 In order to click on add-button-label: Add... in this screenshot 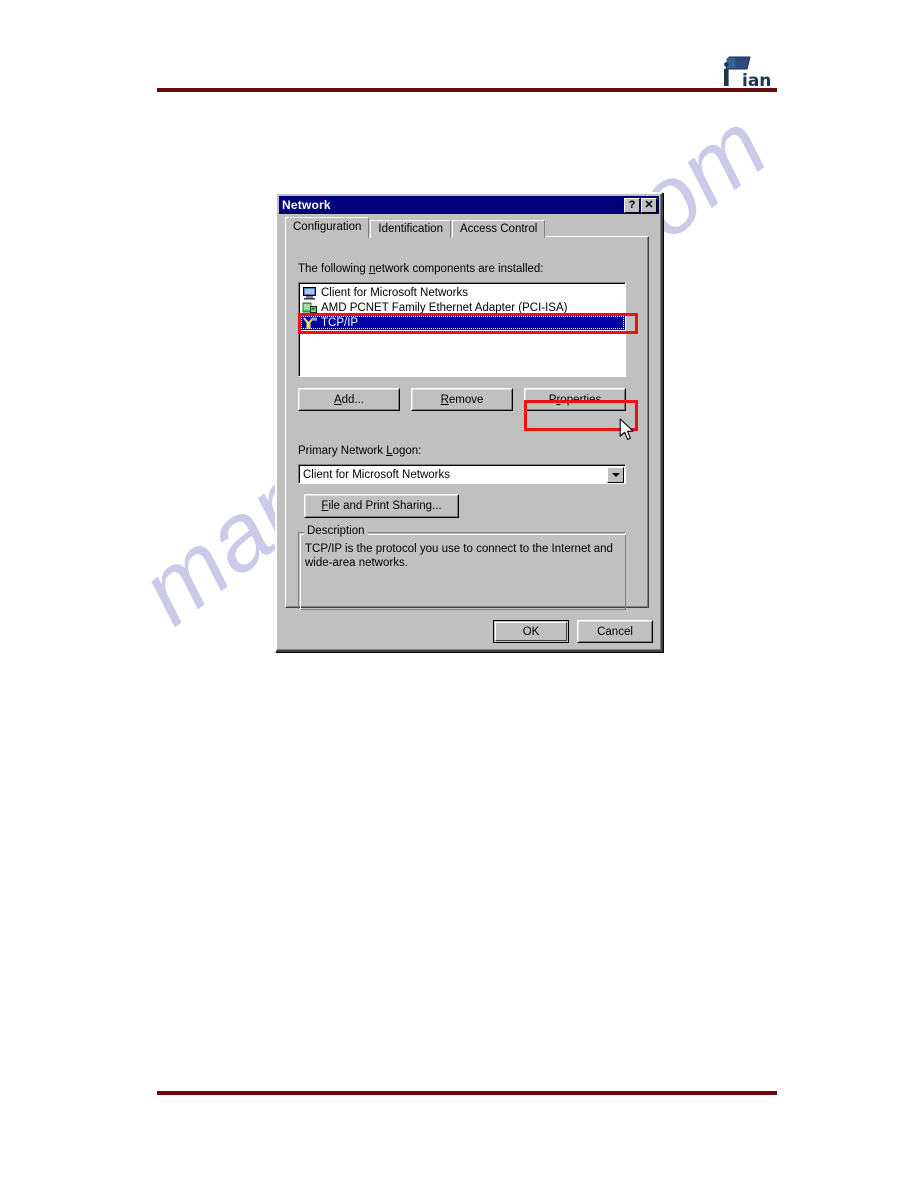, I will do `click(349, 399)`.